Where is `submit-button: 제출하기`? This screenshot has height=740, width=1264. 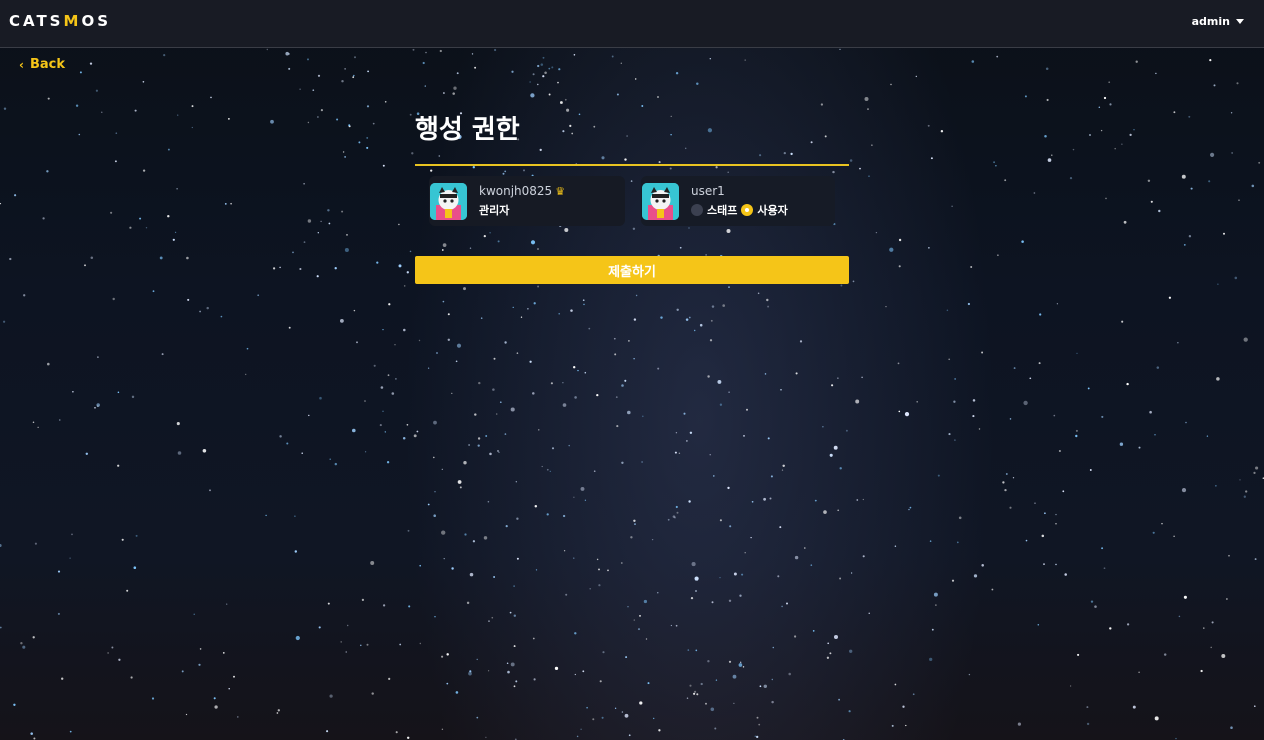
submit-button: 제출하기 is located at coordinates (632, 270).